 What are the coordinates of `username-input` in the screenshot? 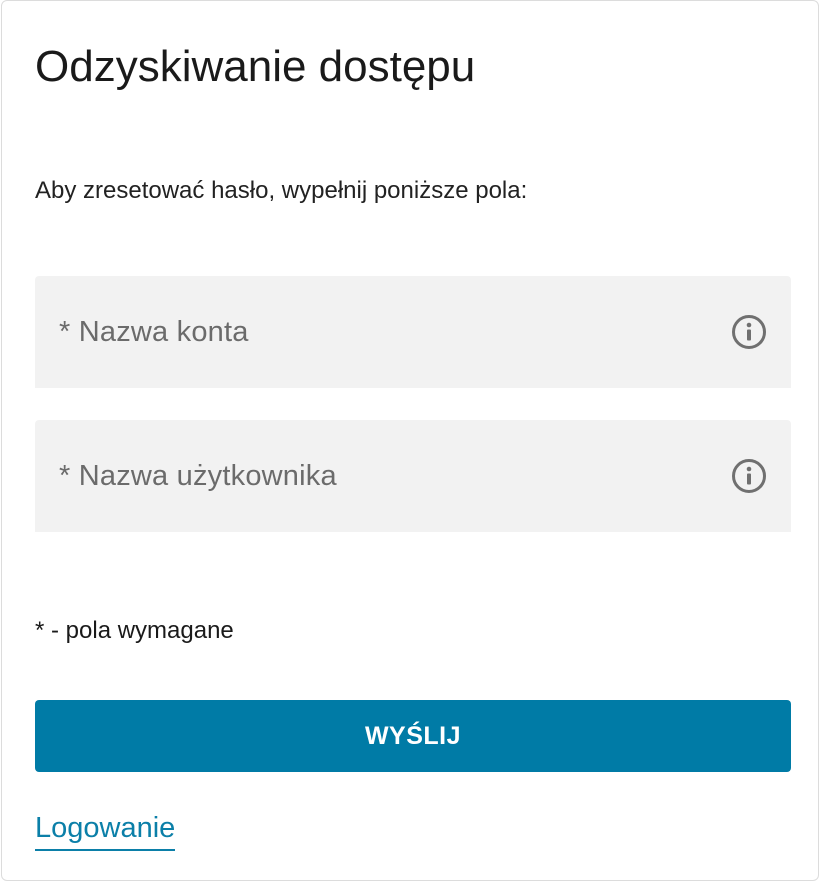 It's located at (375, 476).